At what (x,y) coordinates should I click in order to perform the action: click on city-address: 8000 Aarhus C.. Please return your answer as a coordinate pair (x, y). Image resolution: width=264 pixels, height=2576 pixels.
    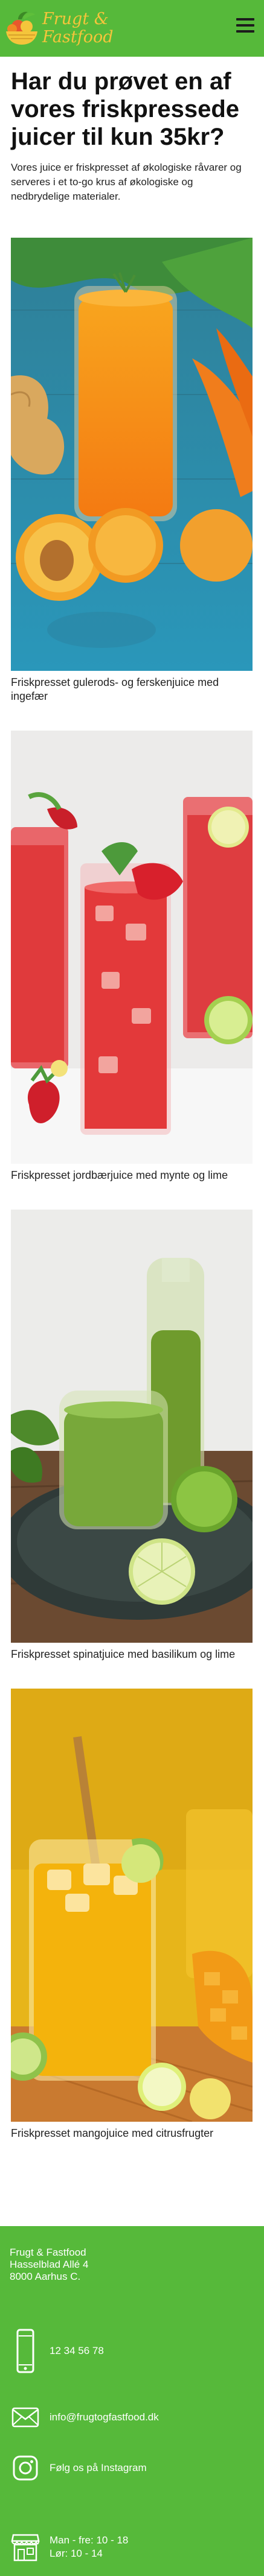
    Looking at the image, I should click on (45, 2276).